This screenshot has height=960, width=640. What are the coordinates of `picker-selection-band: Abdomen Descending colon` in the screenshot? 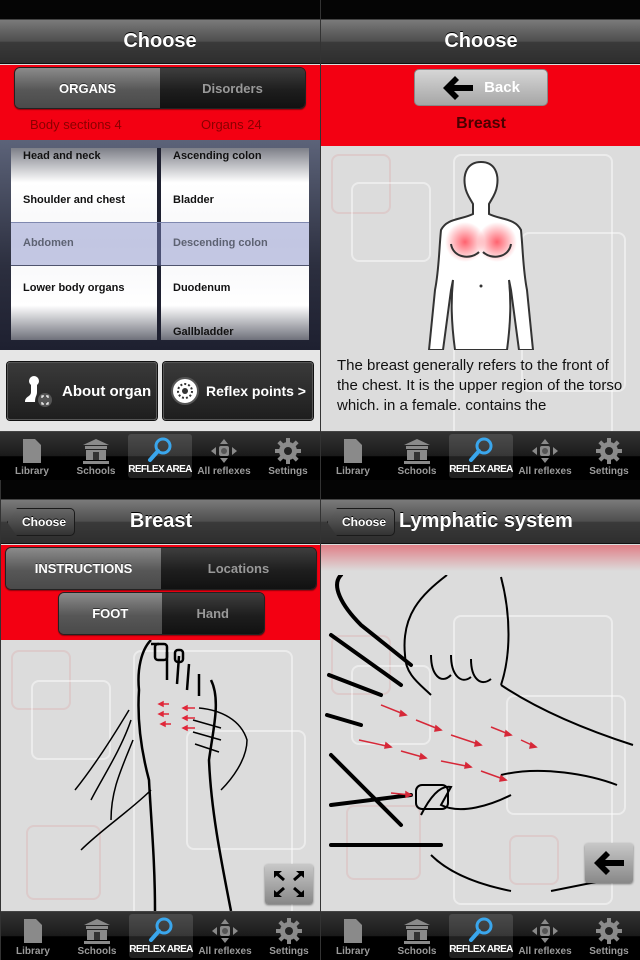 It's located at (160, 244).